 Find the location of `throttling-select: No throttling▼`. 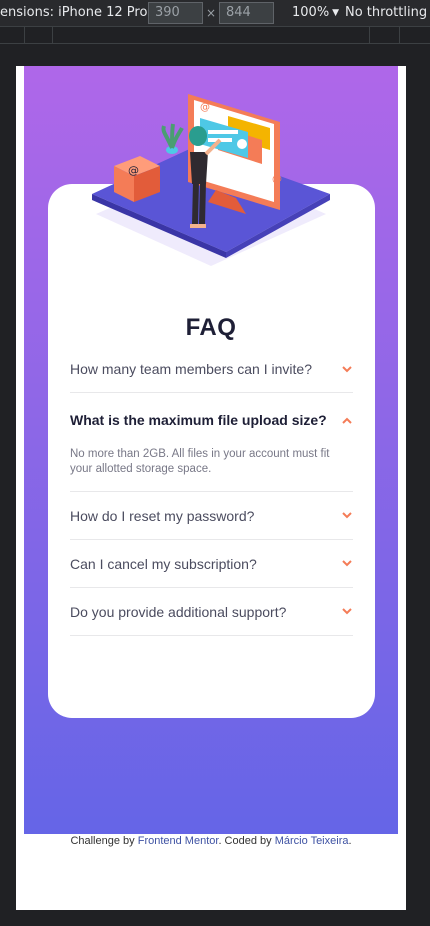

throttling-select: No throttling▼ is located at coordinates (387, 12).